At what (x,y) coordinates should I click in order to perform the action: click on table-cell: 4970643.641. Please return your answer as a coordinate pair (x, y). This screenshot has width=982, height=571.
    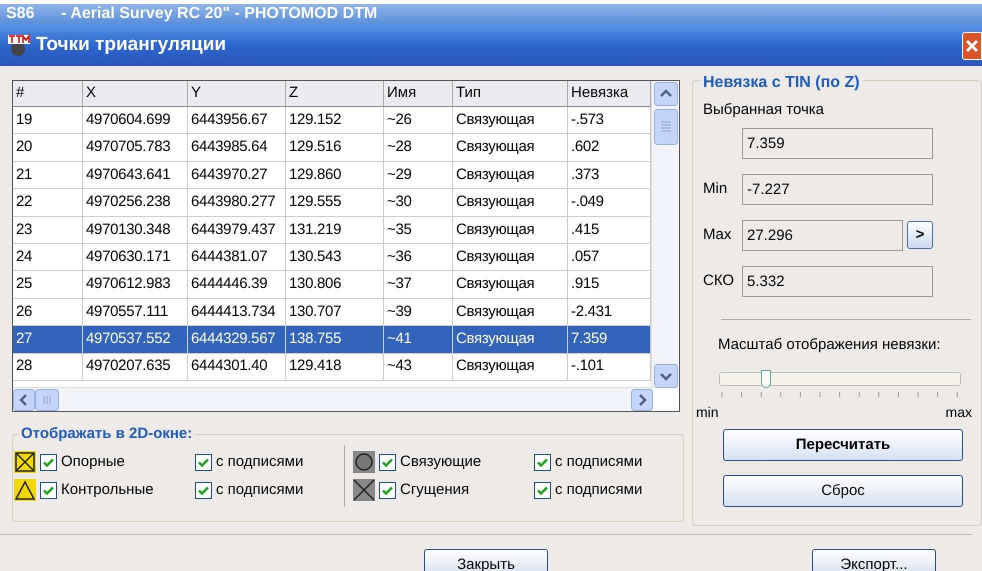
    Looking at the image, I should click on (135, 175).